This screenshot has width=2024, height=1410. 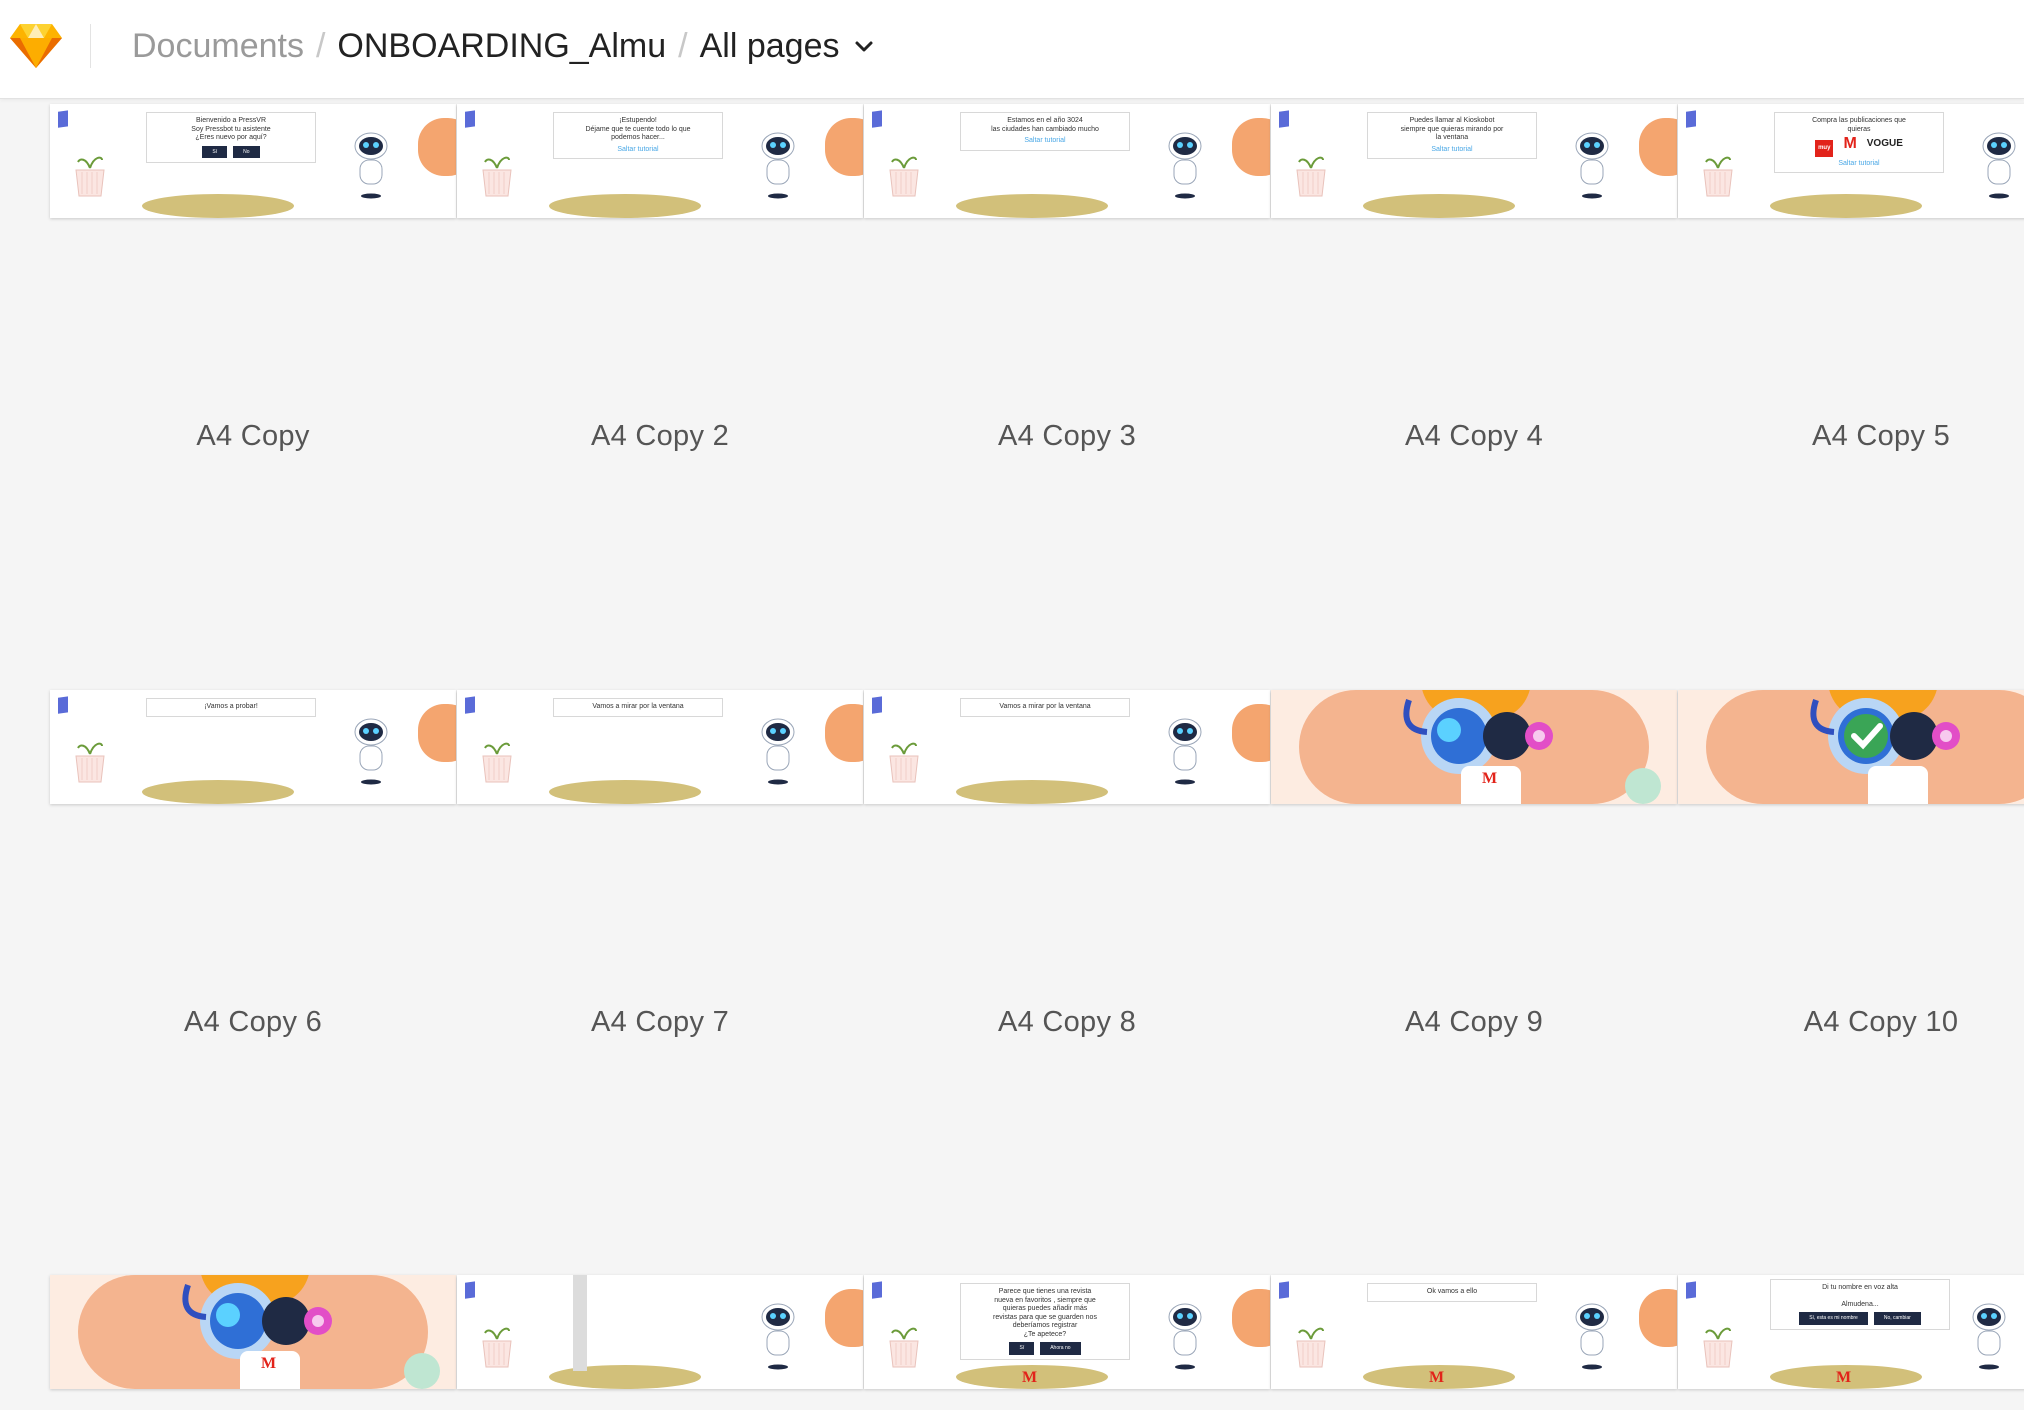 I want to click on artboard-label: A4 Copy, so click(x=253, y=436).